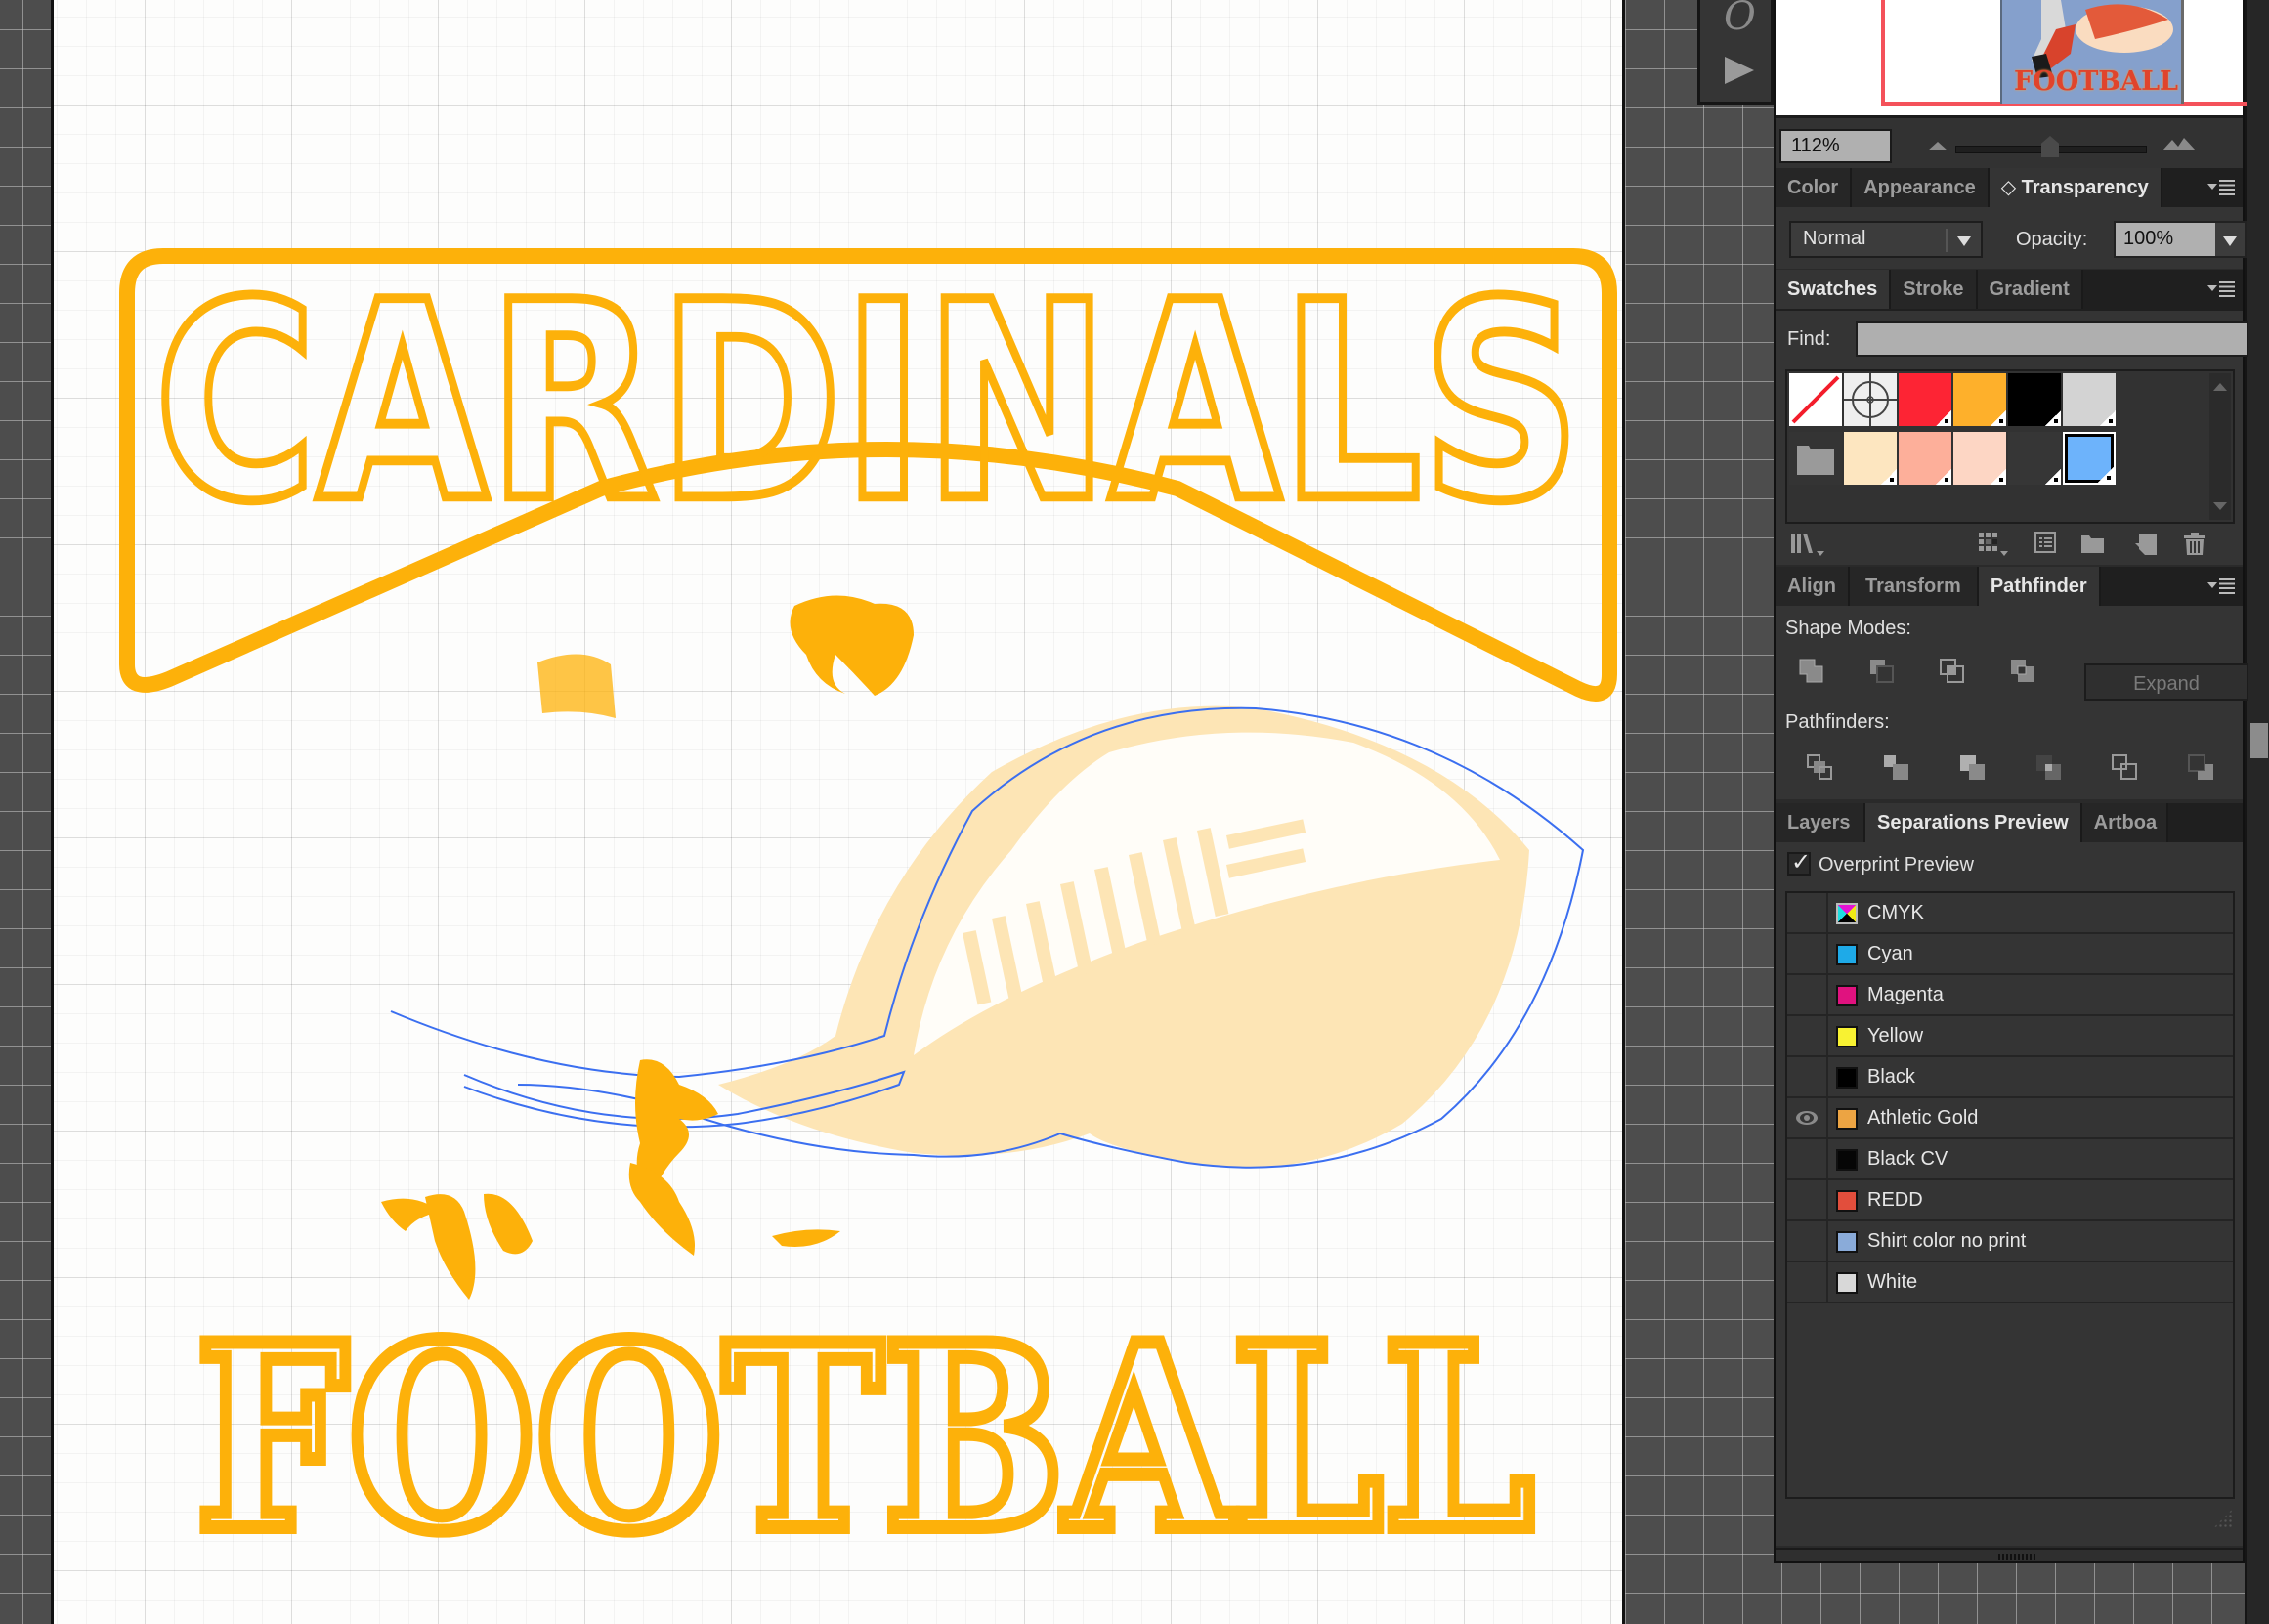  What do you see at coordinates (2200, 767) in the screenshot?
I see `minus-back-icon` at bounding box center [2200, 767].